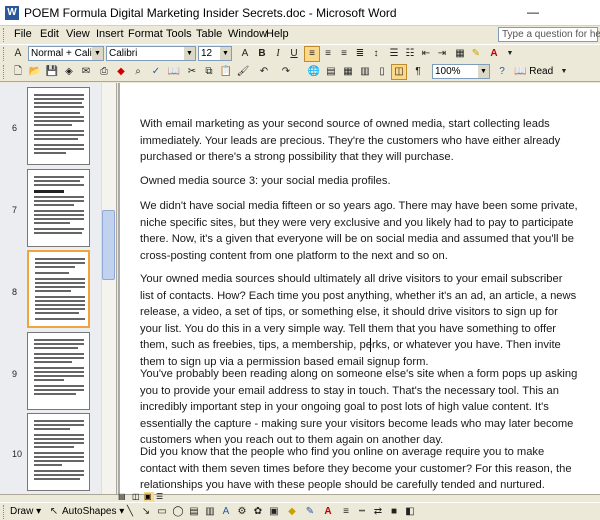 Image resolution: width=600 pixels, height=520 pixels. I want to click on three-d-icon: ◧, so click(410, 512).